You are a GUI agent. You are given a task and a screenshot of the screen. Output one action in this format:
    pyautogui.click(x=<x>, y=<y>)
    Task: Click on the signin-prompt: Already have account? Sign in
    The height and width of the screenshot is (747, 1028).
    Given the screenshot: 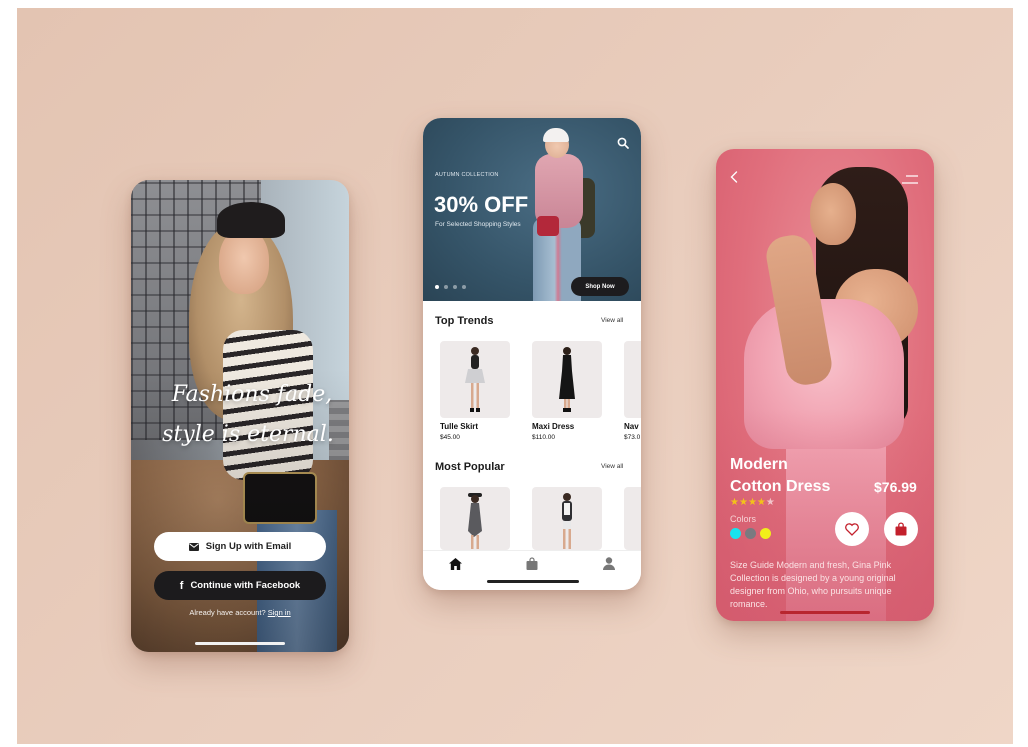 What is the action you would take?
    pyautogui.click(x=240, y=612)
    